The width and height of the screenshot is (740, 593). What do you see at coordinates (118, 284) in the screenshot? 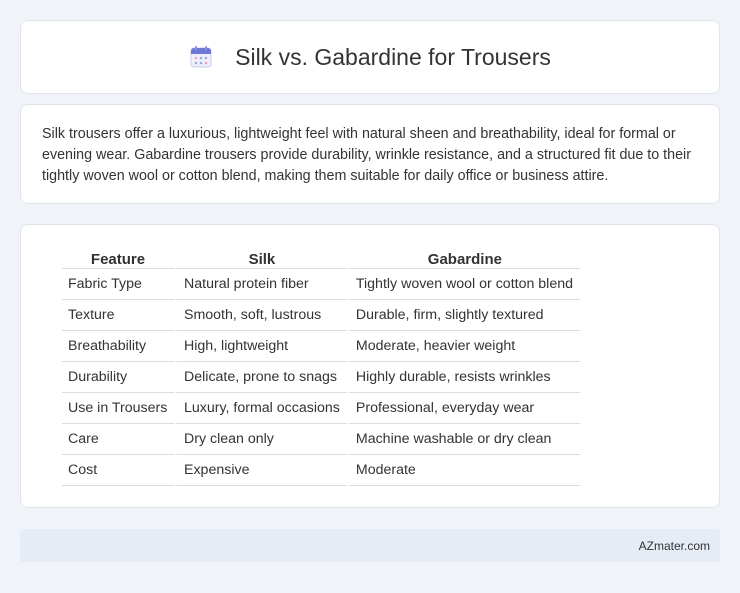
I see `feature-cell: Fabric Type` at bounding box center [118, 284].